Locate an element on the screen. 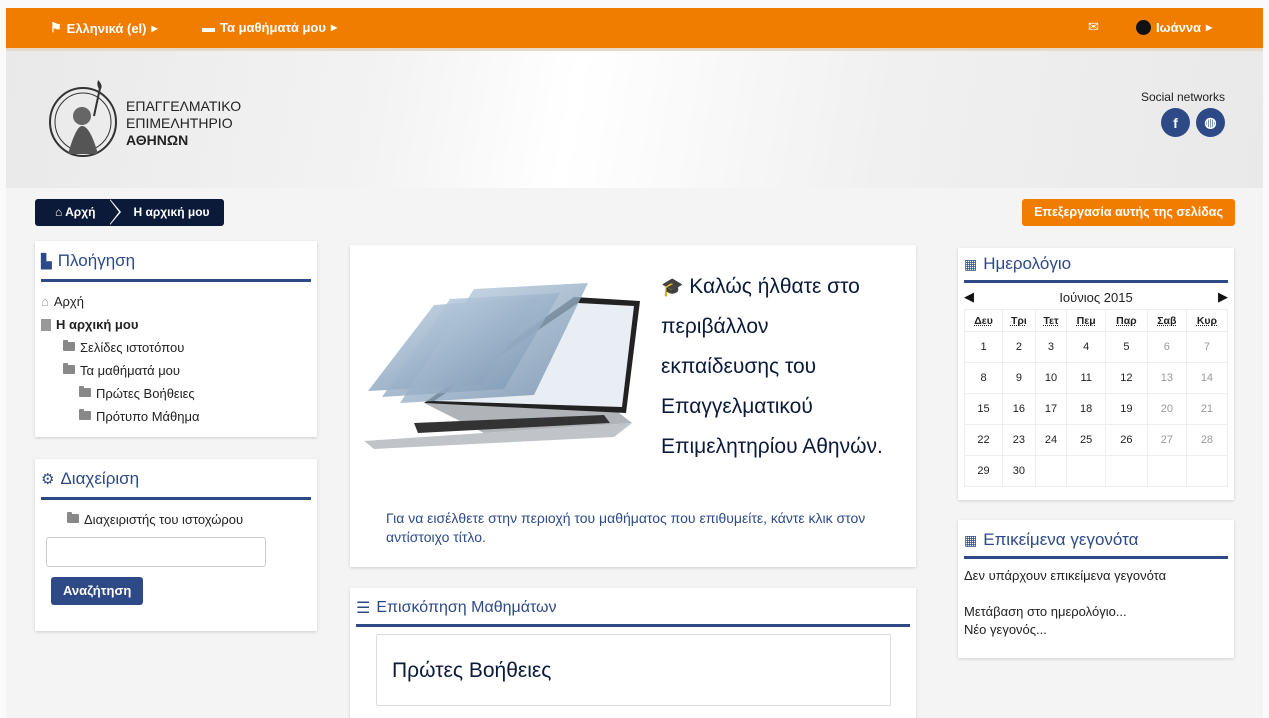  breadcrumb-home: ⌂ Αρχή is located at coordinates (79, 212).